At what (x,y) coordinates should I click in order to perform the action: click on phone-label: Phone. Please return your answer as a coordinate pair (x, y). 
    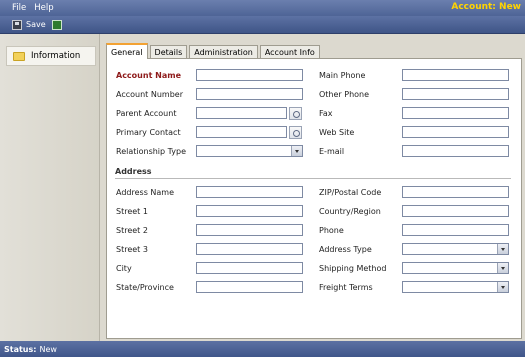
    Looking at the image, I should click on (331, 230).